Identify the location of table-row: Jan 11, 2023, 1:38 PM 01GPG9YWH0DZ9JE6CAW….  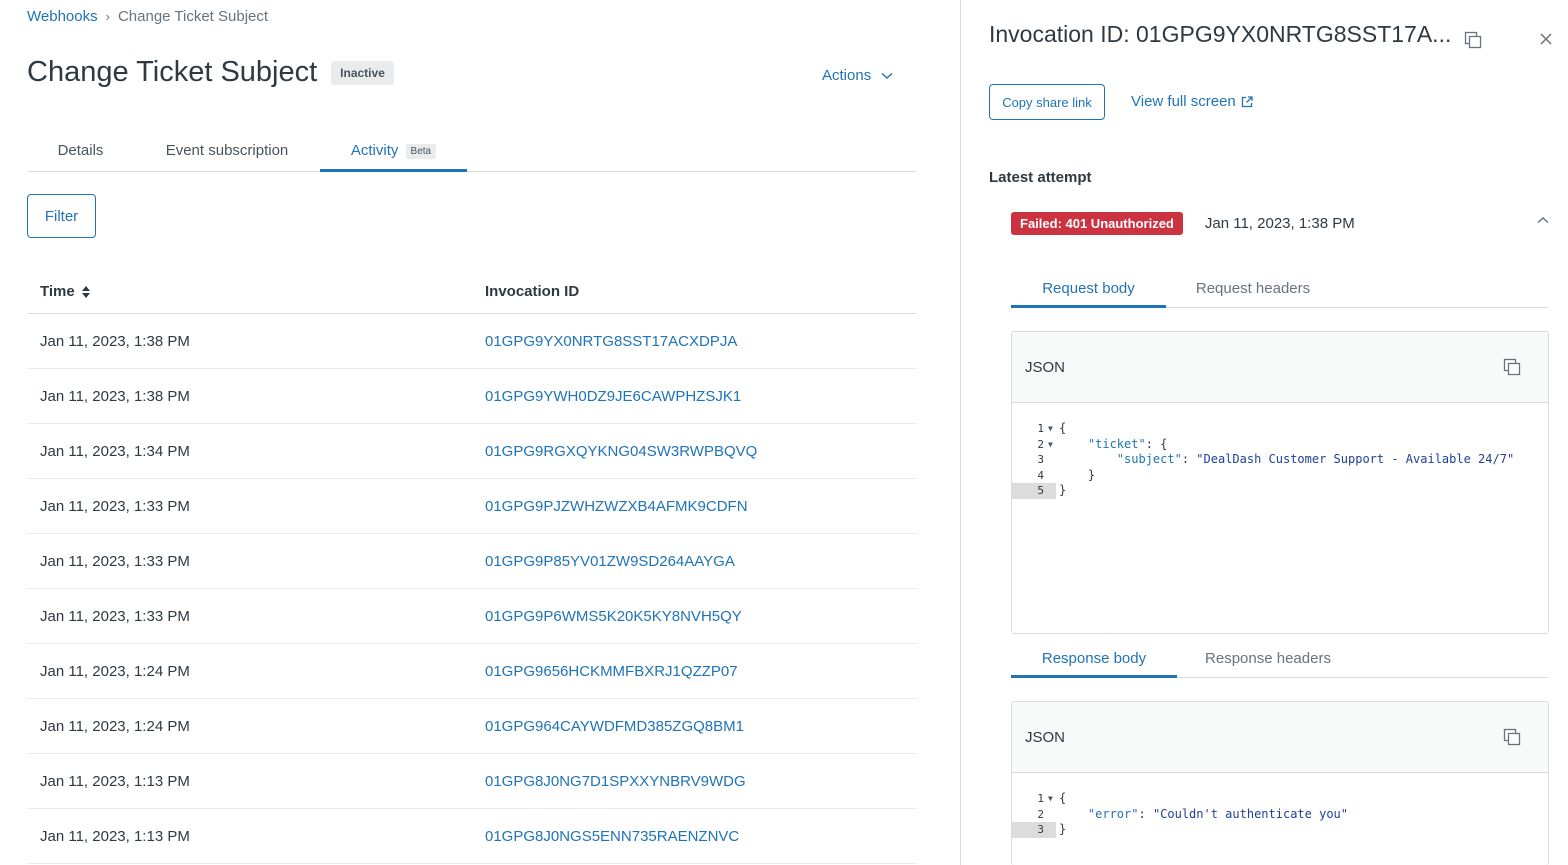
(472, 396).